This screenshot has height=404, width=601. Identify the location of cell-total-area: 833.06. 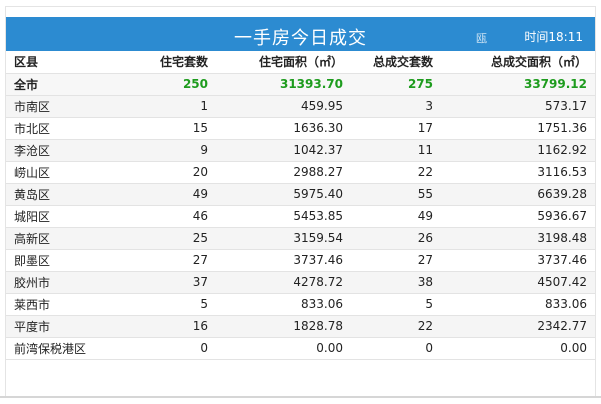
(518, 304).